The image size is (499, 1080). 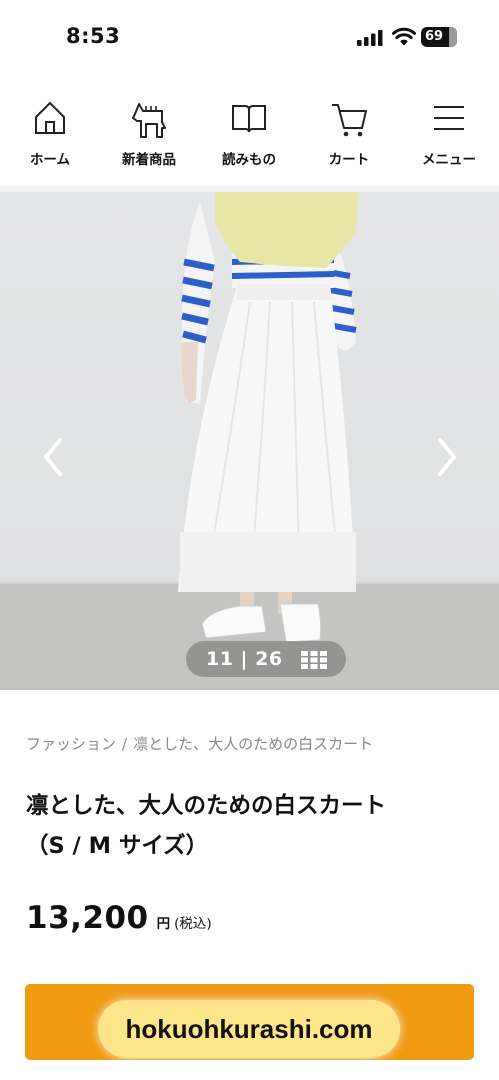 I want to click on nav-new-arrivals: 新着商品, so click(x=149, y=136).